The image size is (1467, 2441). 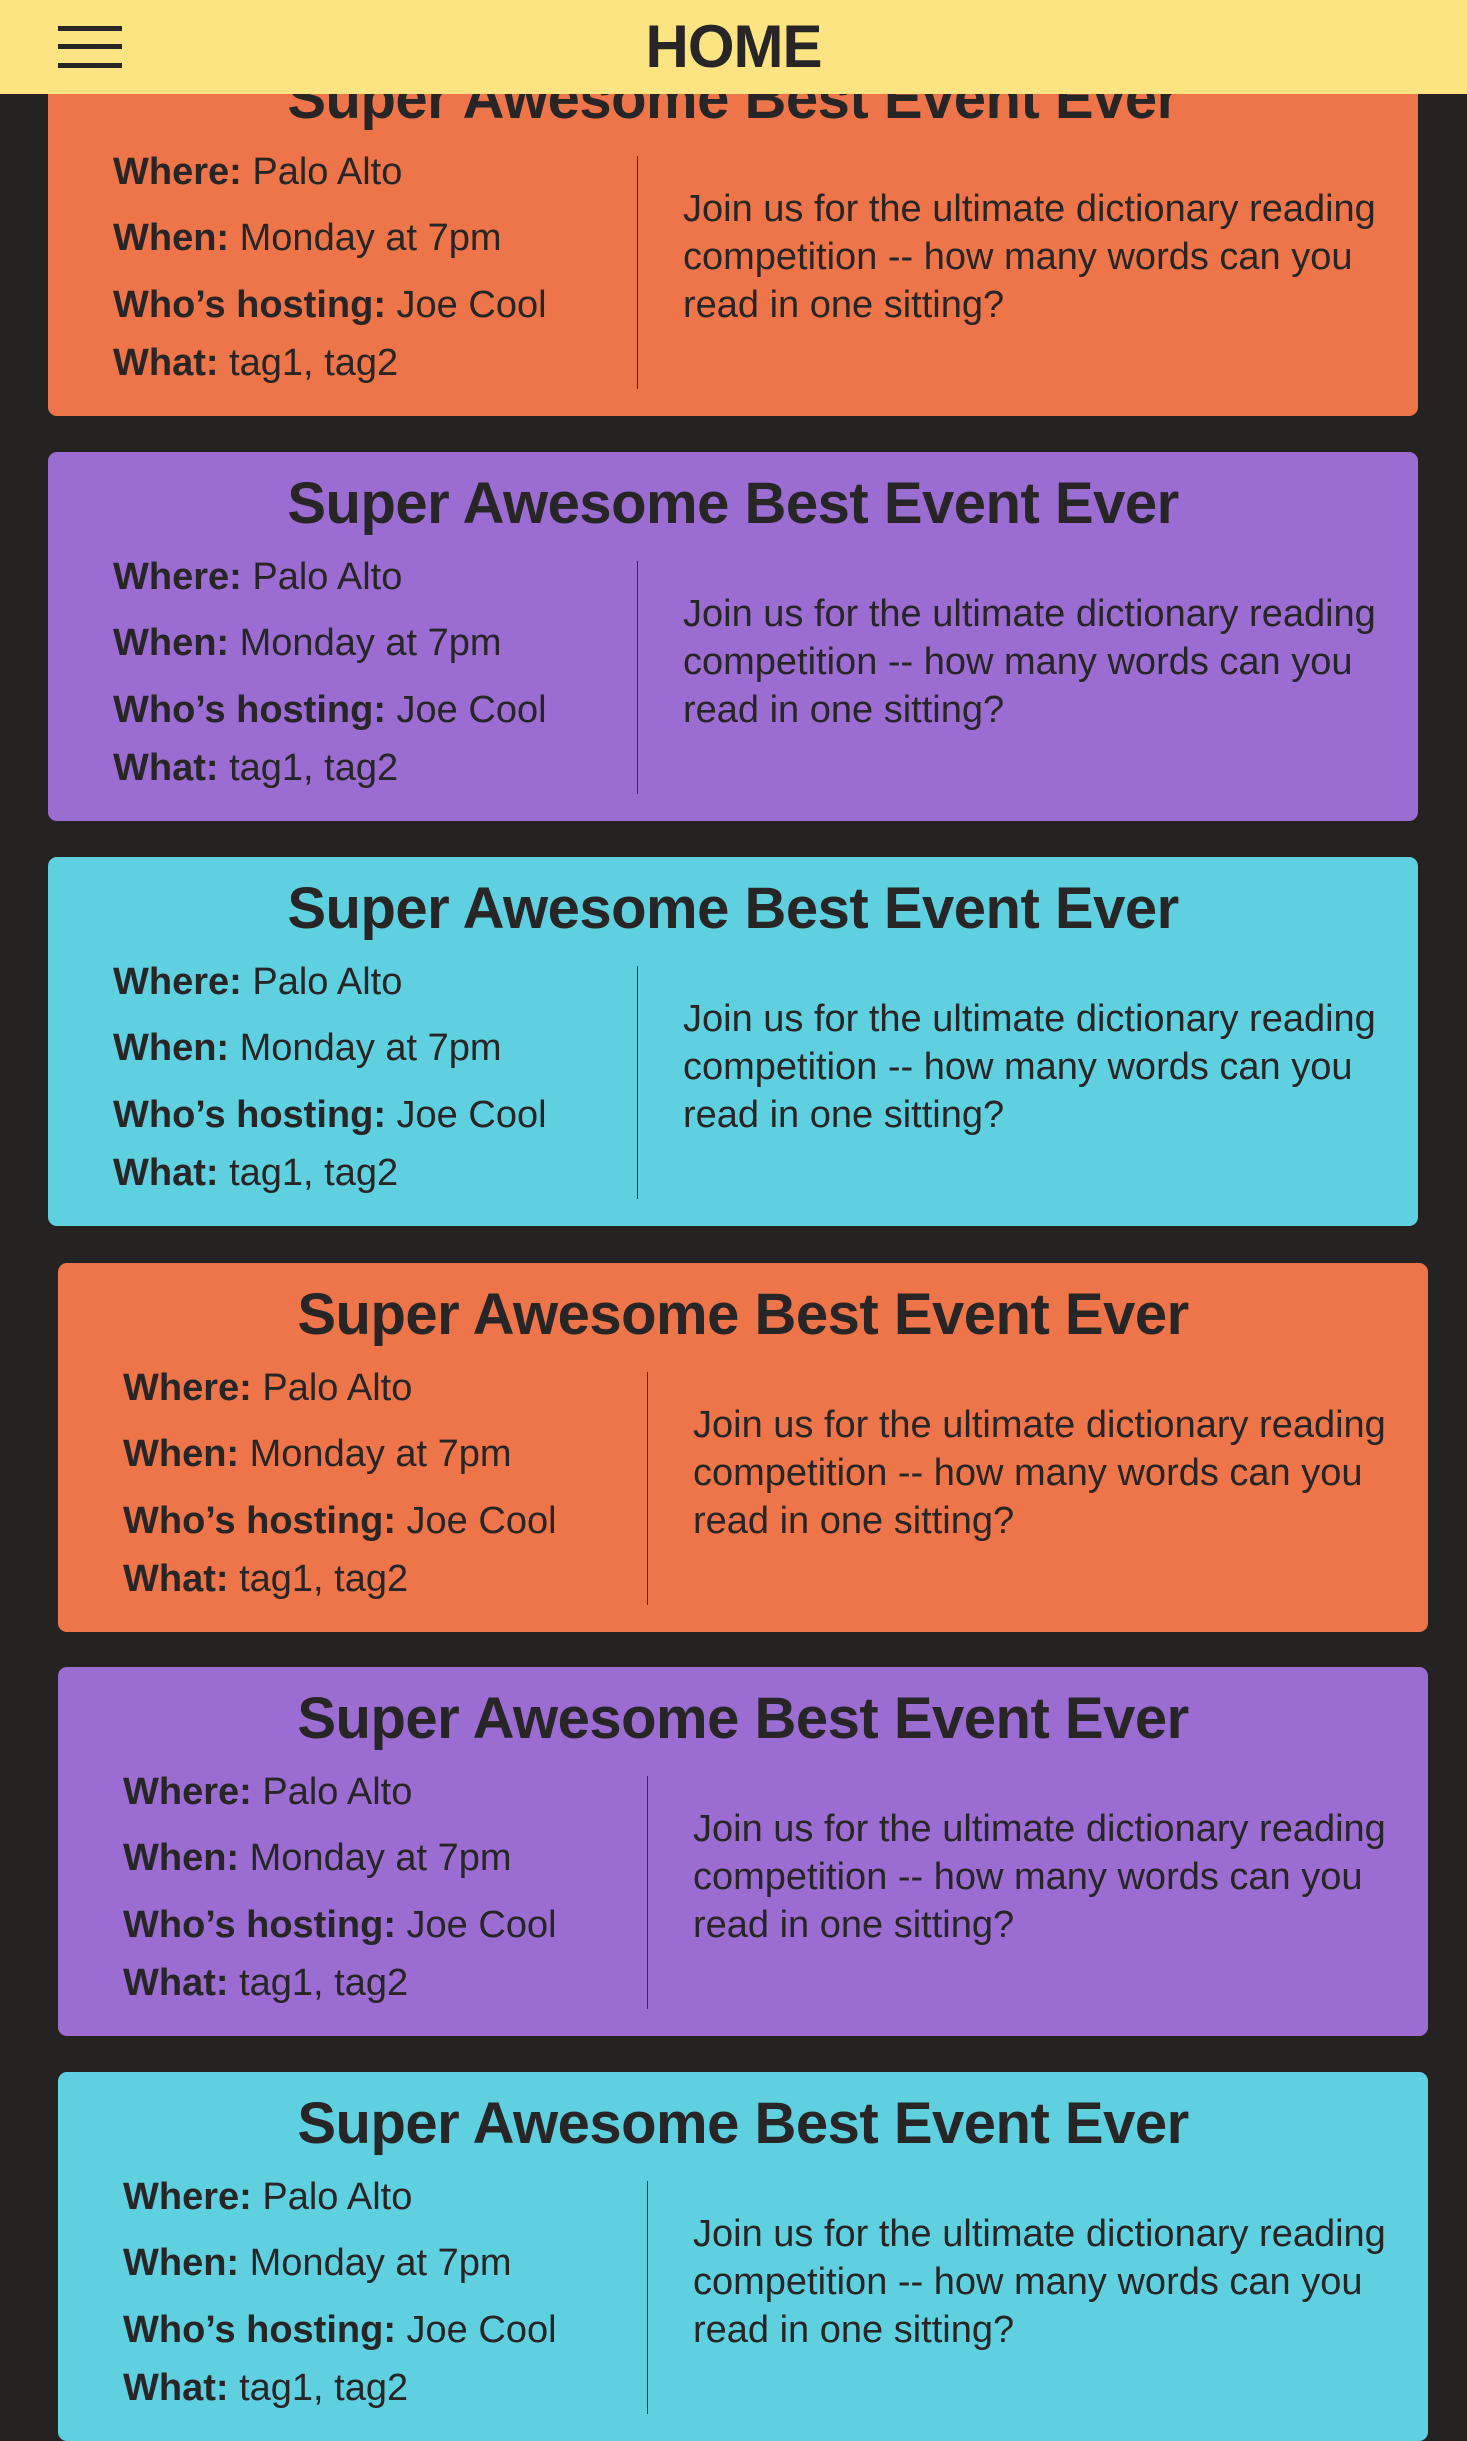 I want to click on page-title: HOME, so click(x=734, y=46).